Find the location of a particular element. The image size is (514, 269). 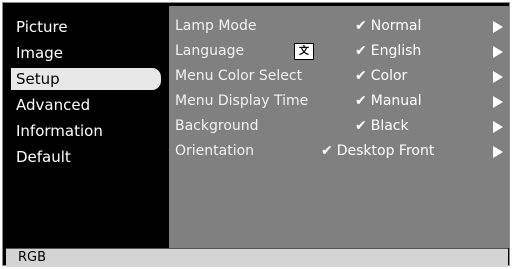

sidebar-item-information: Information is located at coordinates (86, 131).